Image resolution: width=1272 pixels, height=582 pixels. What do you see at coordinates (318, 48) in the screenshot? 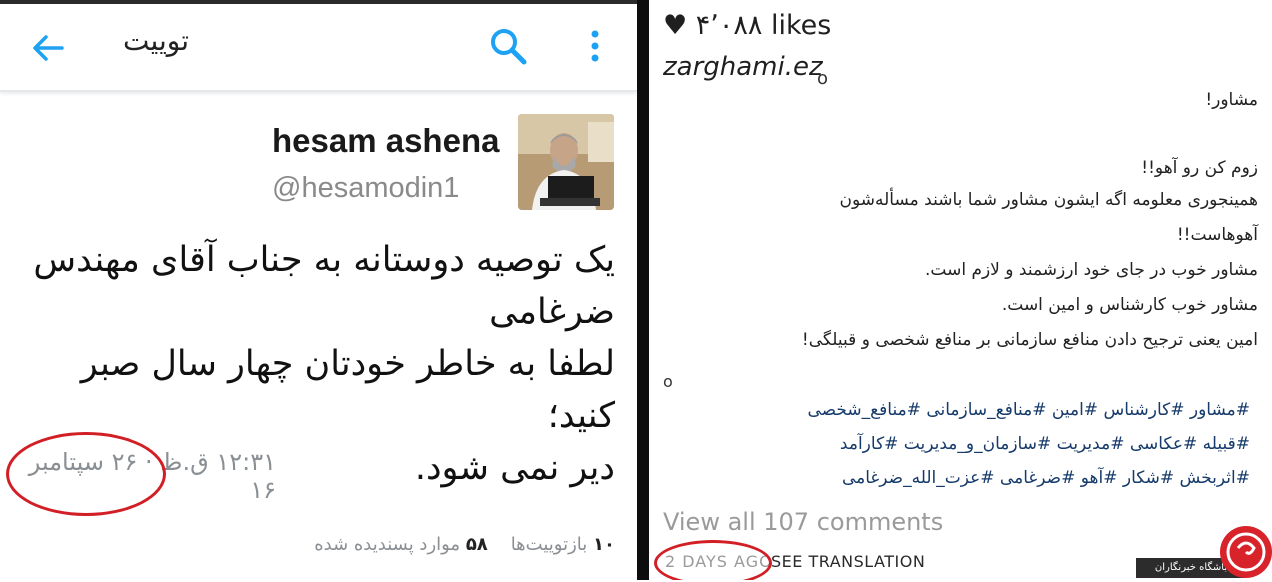
I see `app-bar: توییت` at bounding box center [318, 48].